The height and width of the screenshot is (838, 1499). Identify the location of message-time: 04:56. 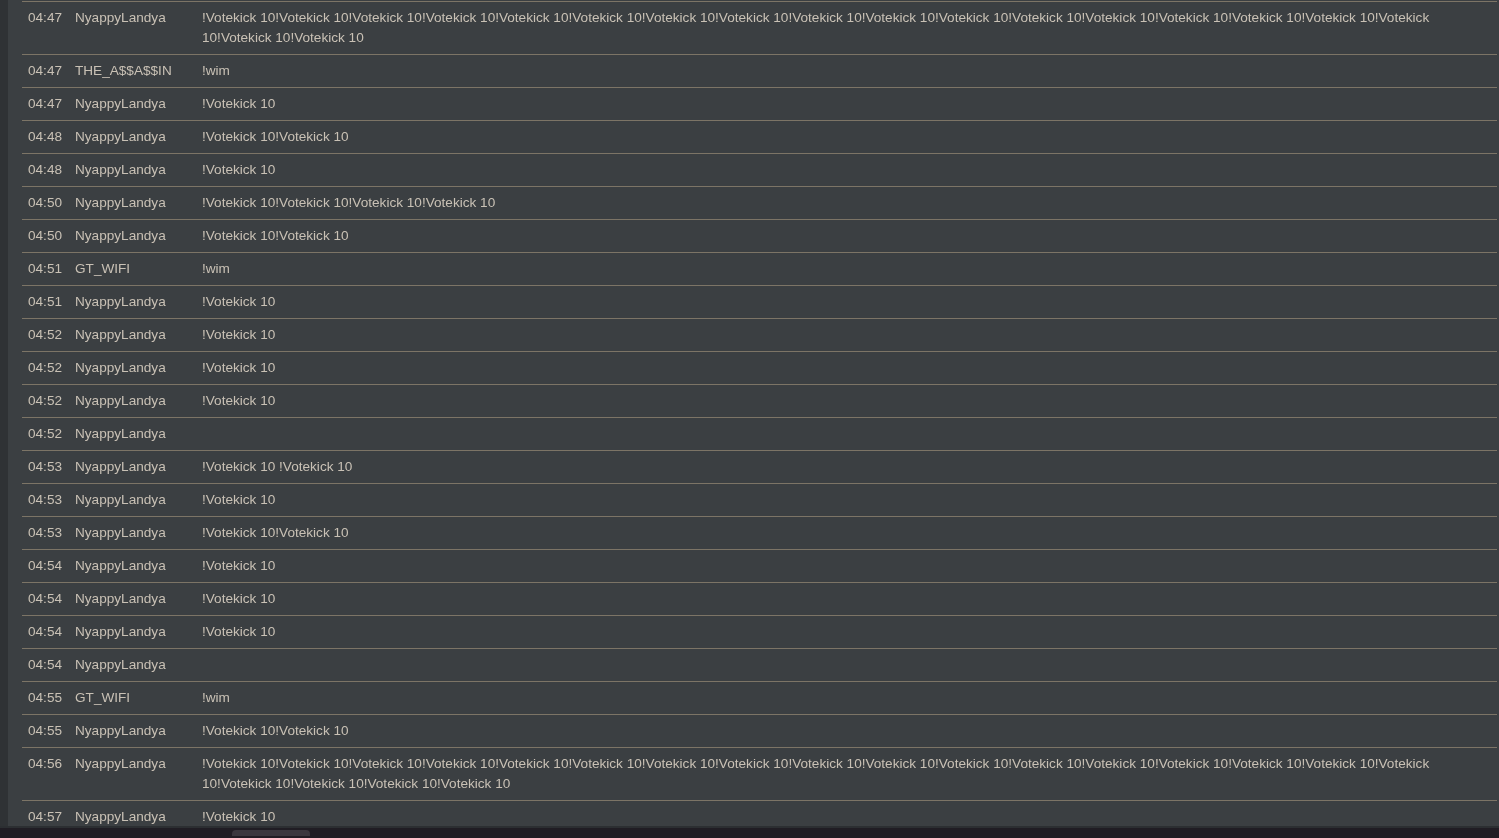
(45, 763).